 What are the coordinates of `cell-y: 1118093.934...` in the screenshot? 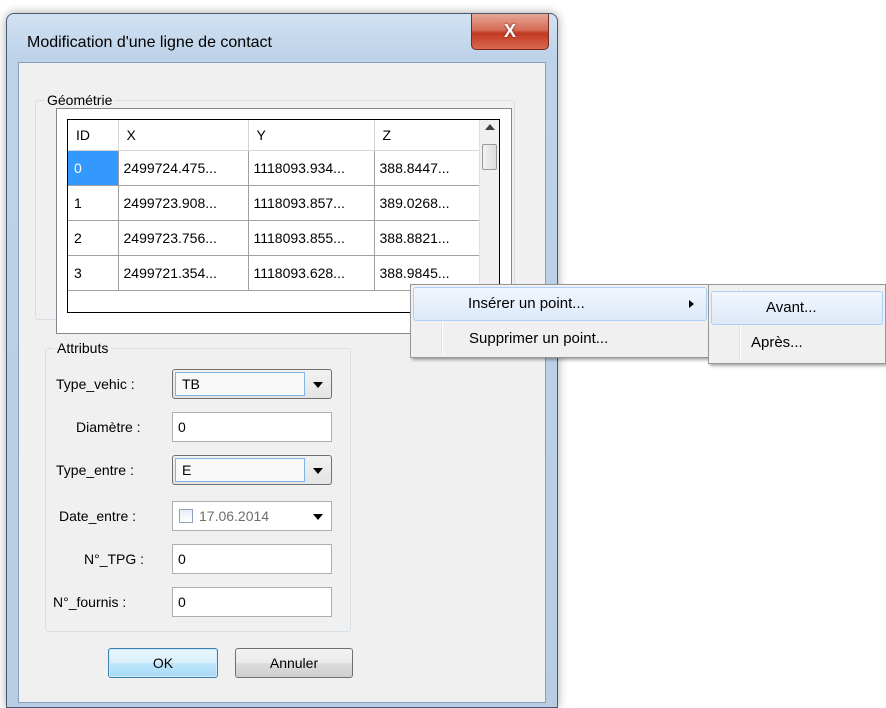 It's located at (311, 168).